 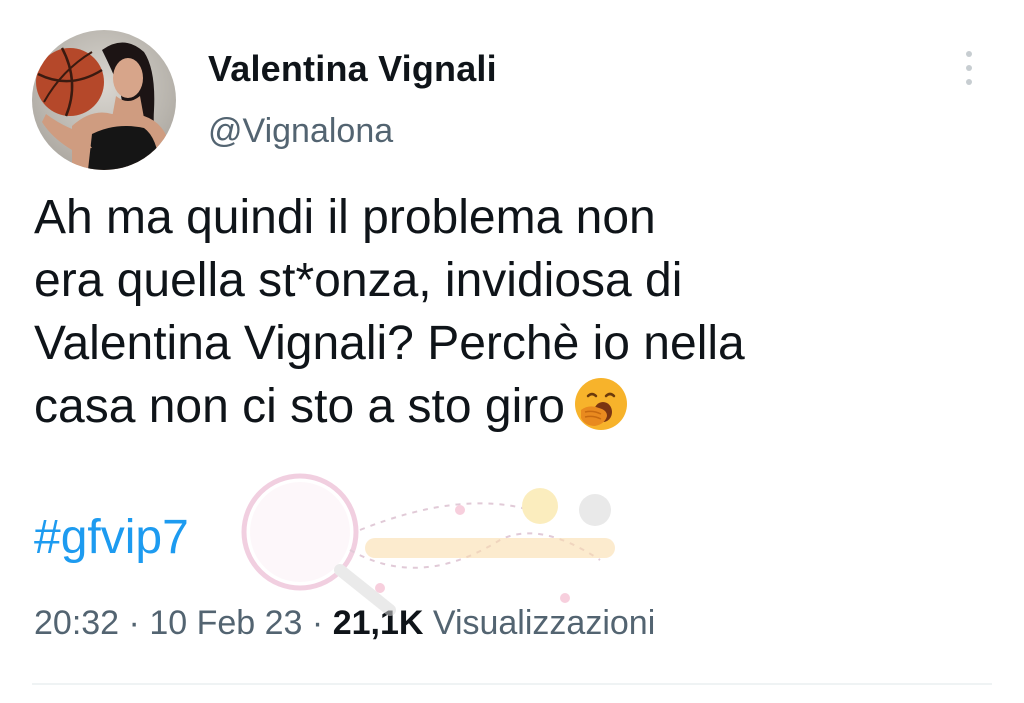 I want to click on tweet-text-line: Valentina Vignali? Perchè io nella, so click(x=389, y=343).